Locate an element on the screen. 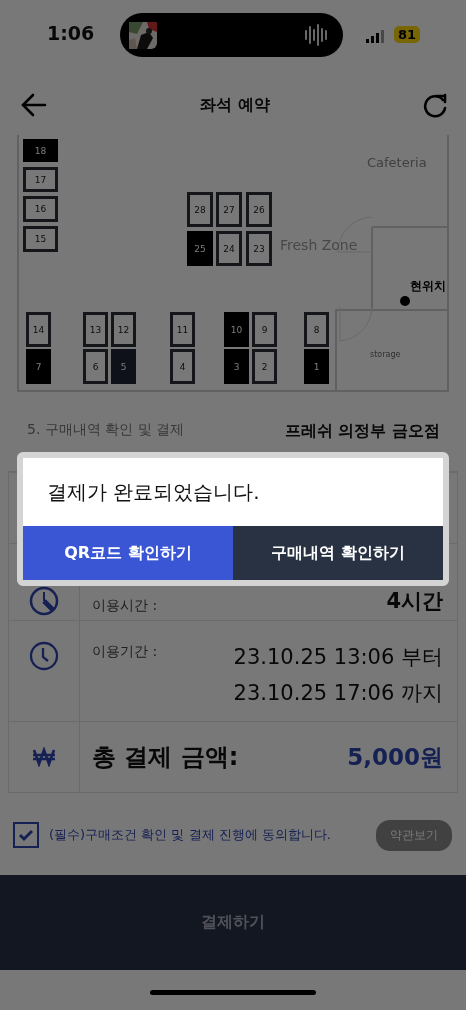 Image resolution: width=466 pixels, height=1010 pixels. won-icon is located at coordinates (44, 757).